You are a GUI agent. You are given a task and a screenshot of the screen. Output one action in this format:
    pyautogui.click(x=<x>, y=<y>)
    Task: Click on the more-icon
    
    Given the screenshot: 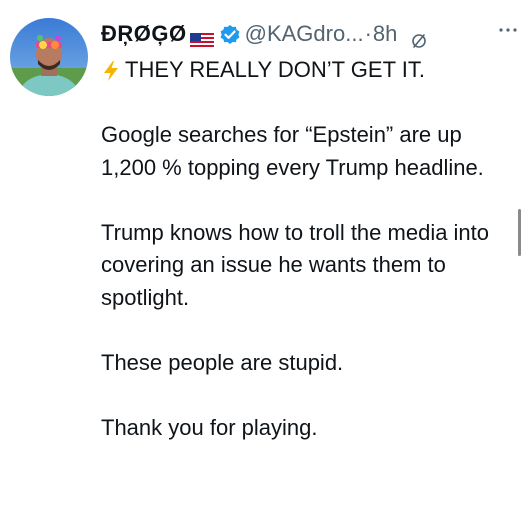 What is the action you would take?
    pyautogui.click(x=508, y=30)
    